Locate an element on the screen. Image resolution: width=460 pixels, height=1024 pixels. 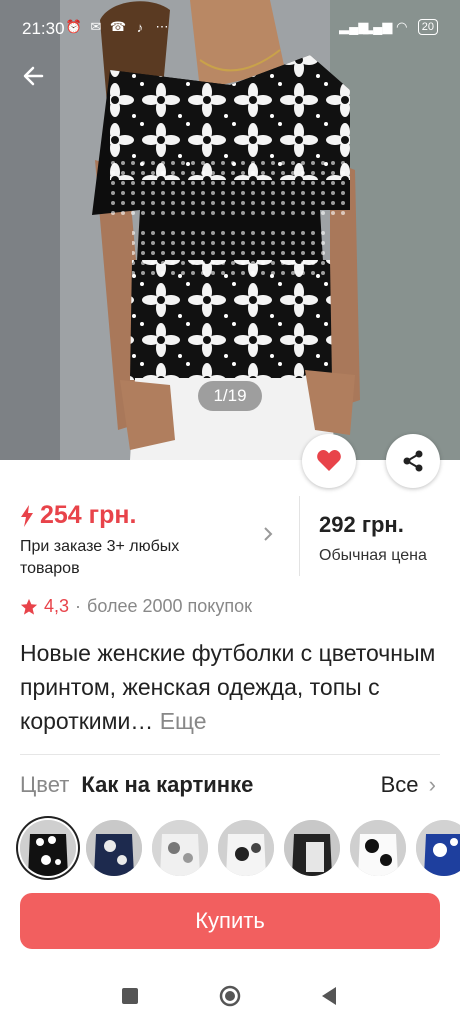
favorite-button is located at coordinates (329, 461).